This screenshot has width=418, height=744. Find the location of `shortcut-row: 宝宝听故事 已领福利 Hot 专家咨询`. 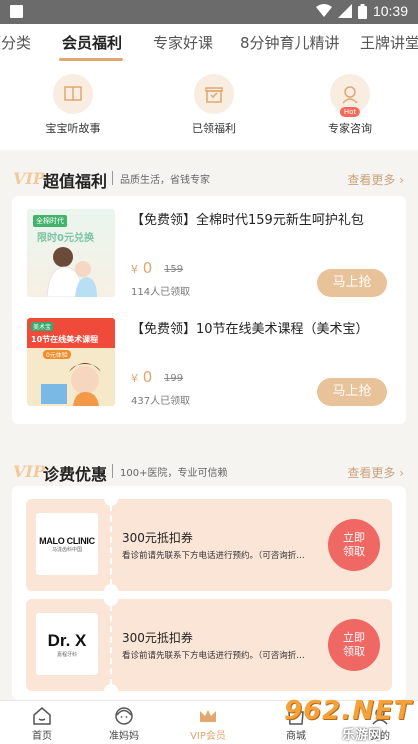

shortcut-row: 宝宝听故事 已领福利 Hot 专家咨询 is located at coordinates (209, 106).